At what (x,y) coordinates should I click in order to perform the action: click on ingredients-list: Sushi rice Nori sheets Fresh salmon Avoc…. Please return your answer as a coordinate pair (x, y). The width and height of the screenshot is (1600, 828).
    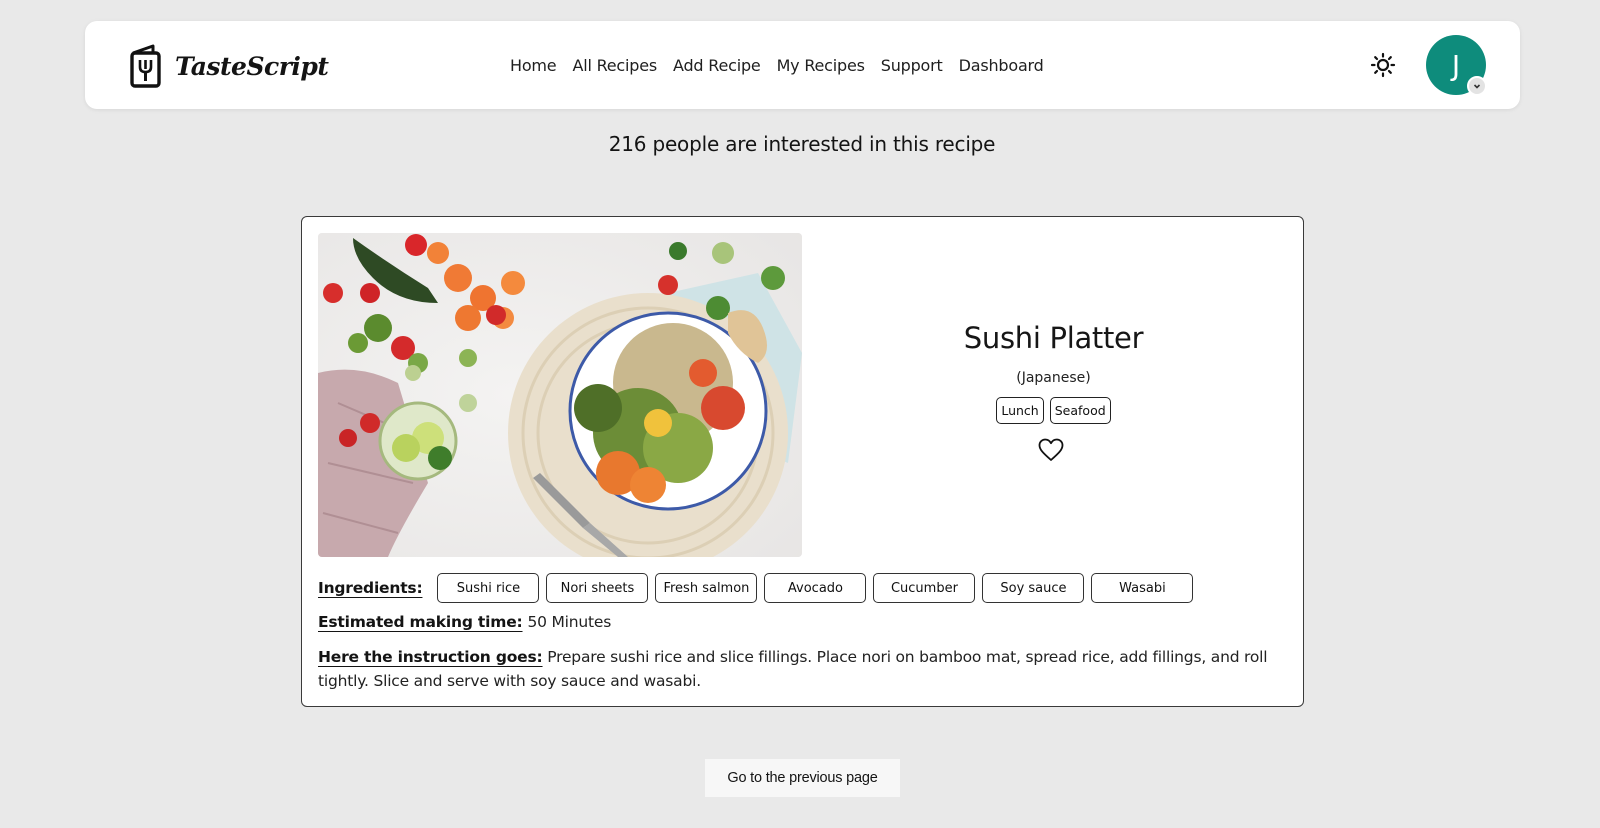
    Looking at the image, I should click on (818, 588).